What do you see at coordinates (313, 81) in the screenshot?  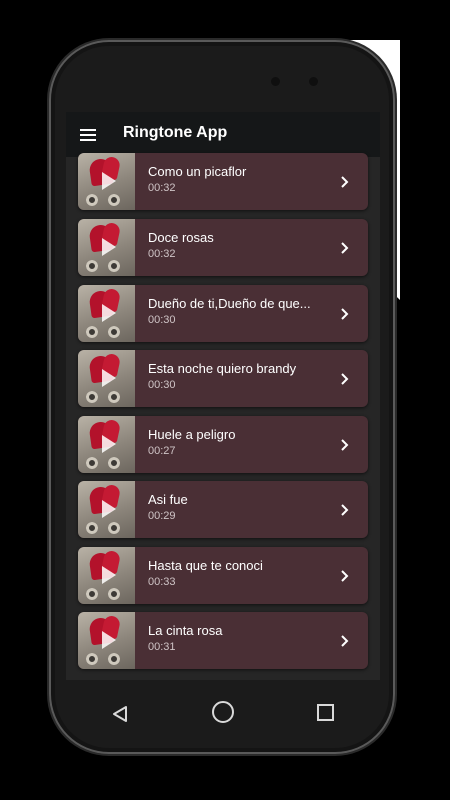 I see `camera-dot` at bounding box center [313, 81].